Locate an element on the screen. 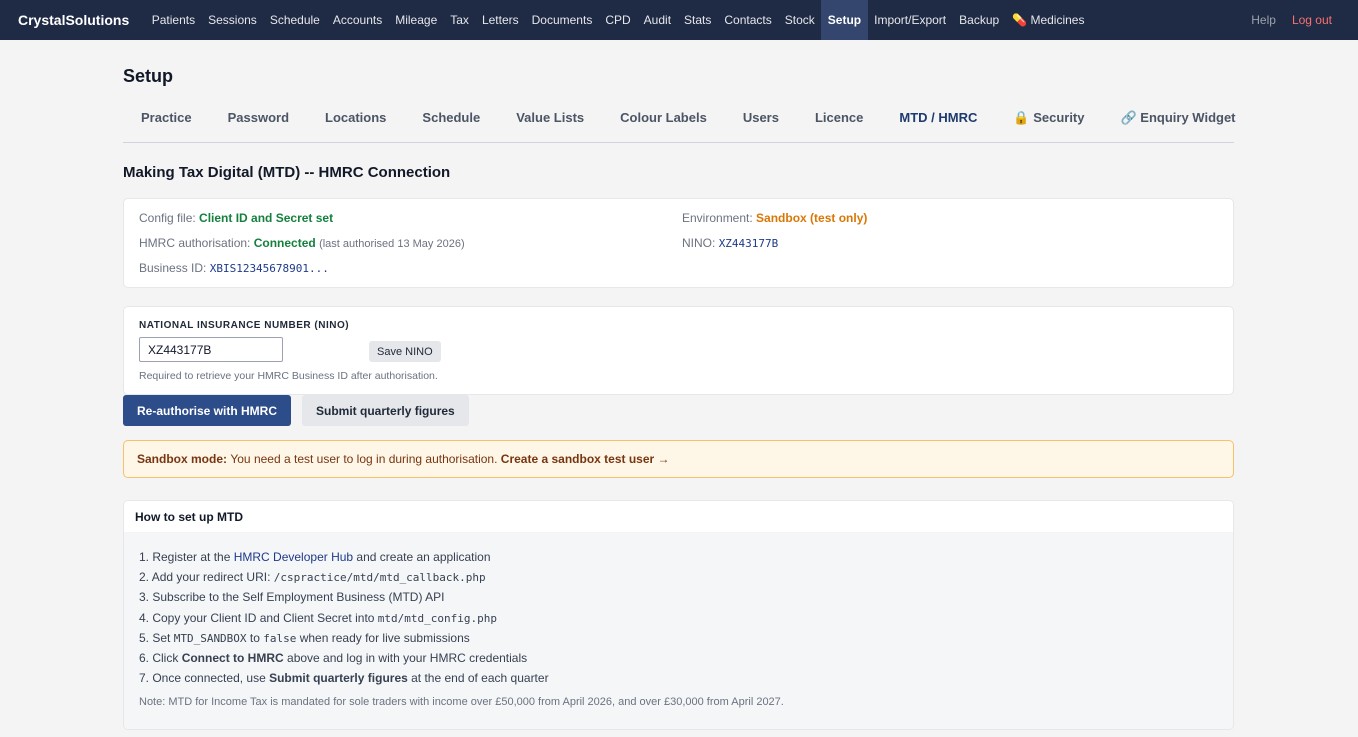 This screenshot has height=737, width=1358. environment-row: Environment: Sandbox (test only) is located at coordinates (774, 218).